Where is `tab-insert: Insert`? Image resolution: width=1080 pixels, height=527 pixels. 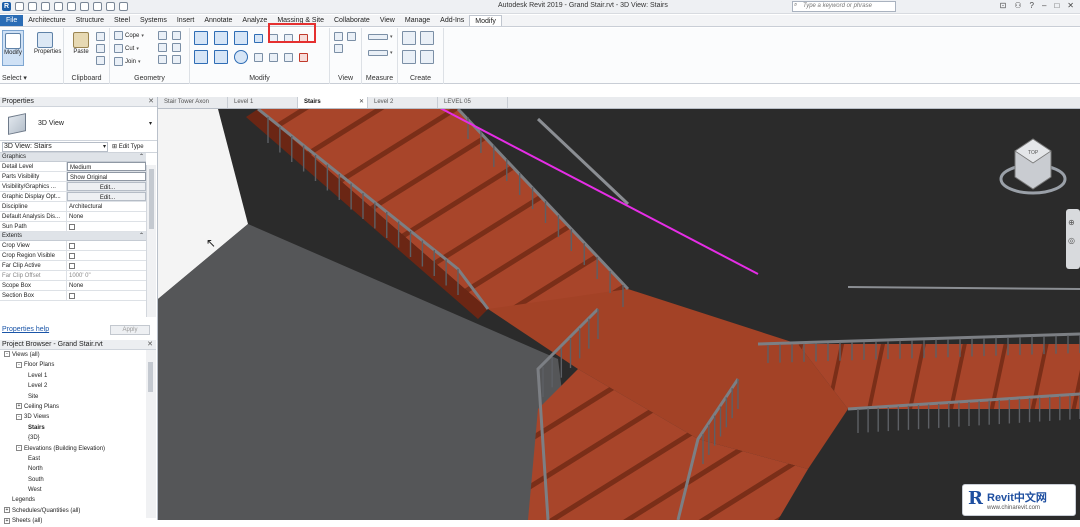
tab-insert: Insert is located at coordinates (186, 20).